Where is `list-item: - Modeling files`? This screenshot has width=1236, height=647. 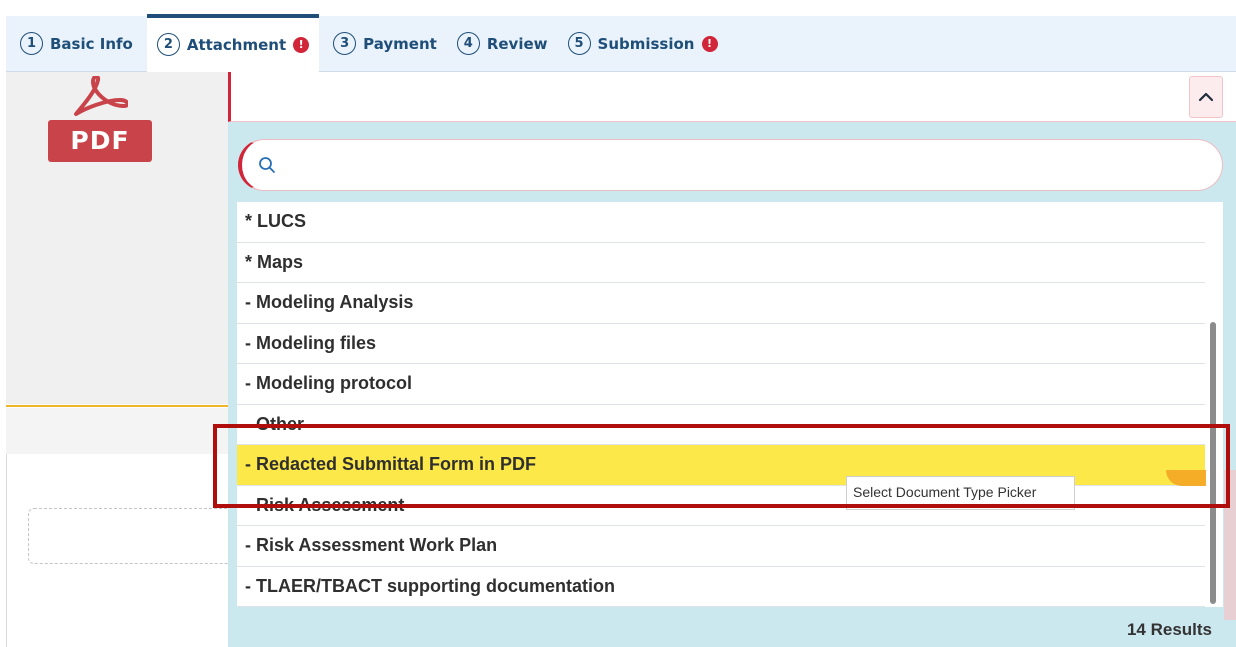
list-item: - Modeling files is located at coordinates (721, 344).